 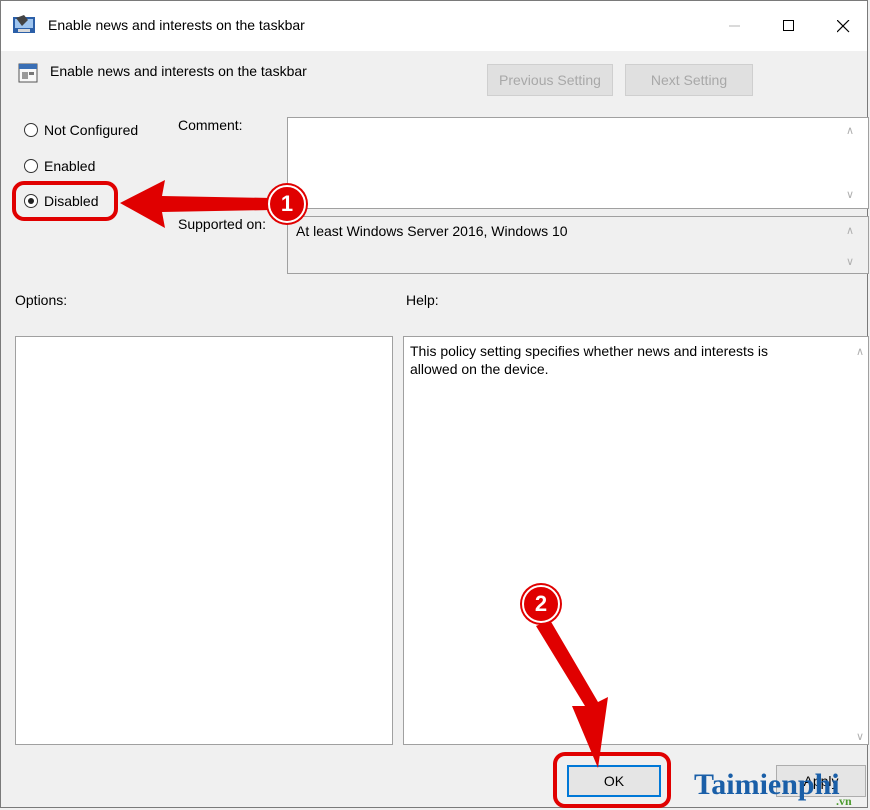 I want to click on policy-name: Enable news and interests on the taskbar, so click(x=178, y=71).